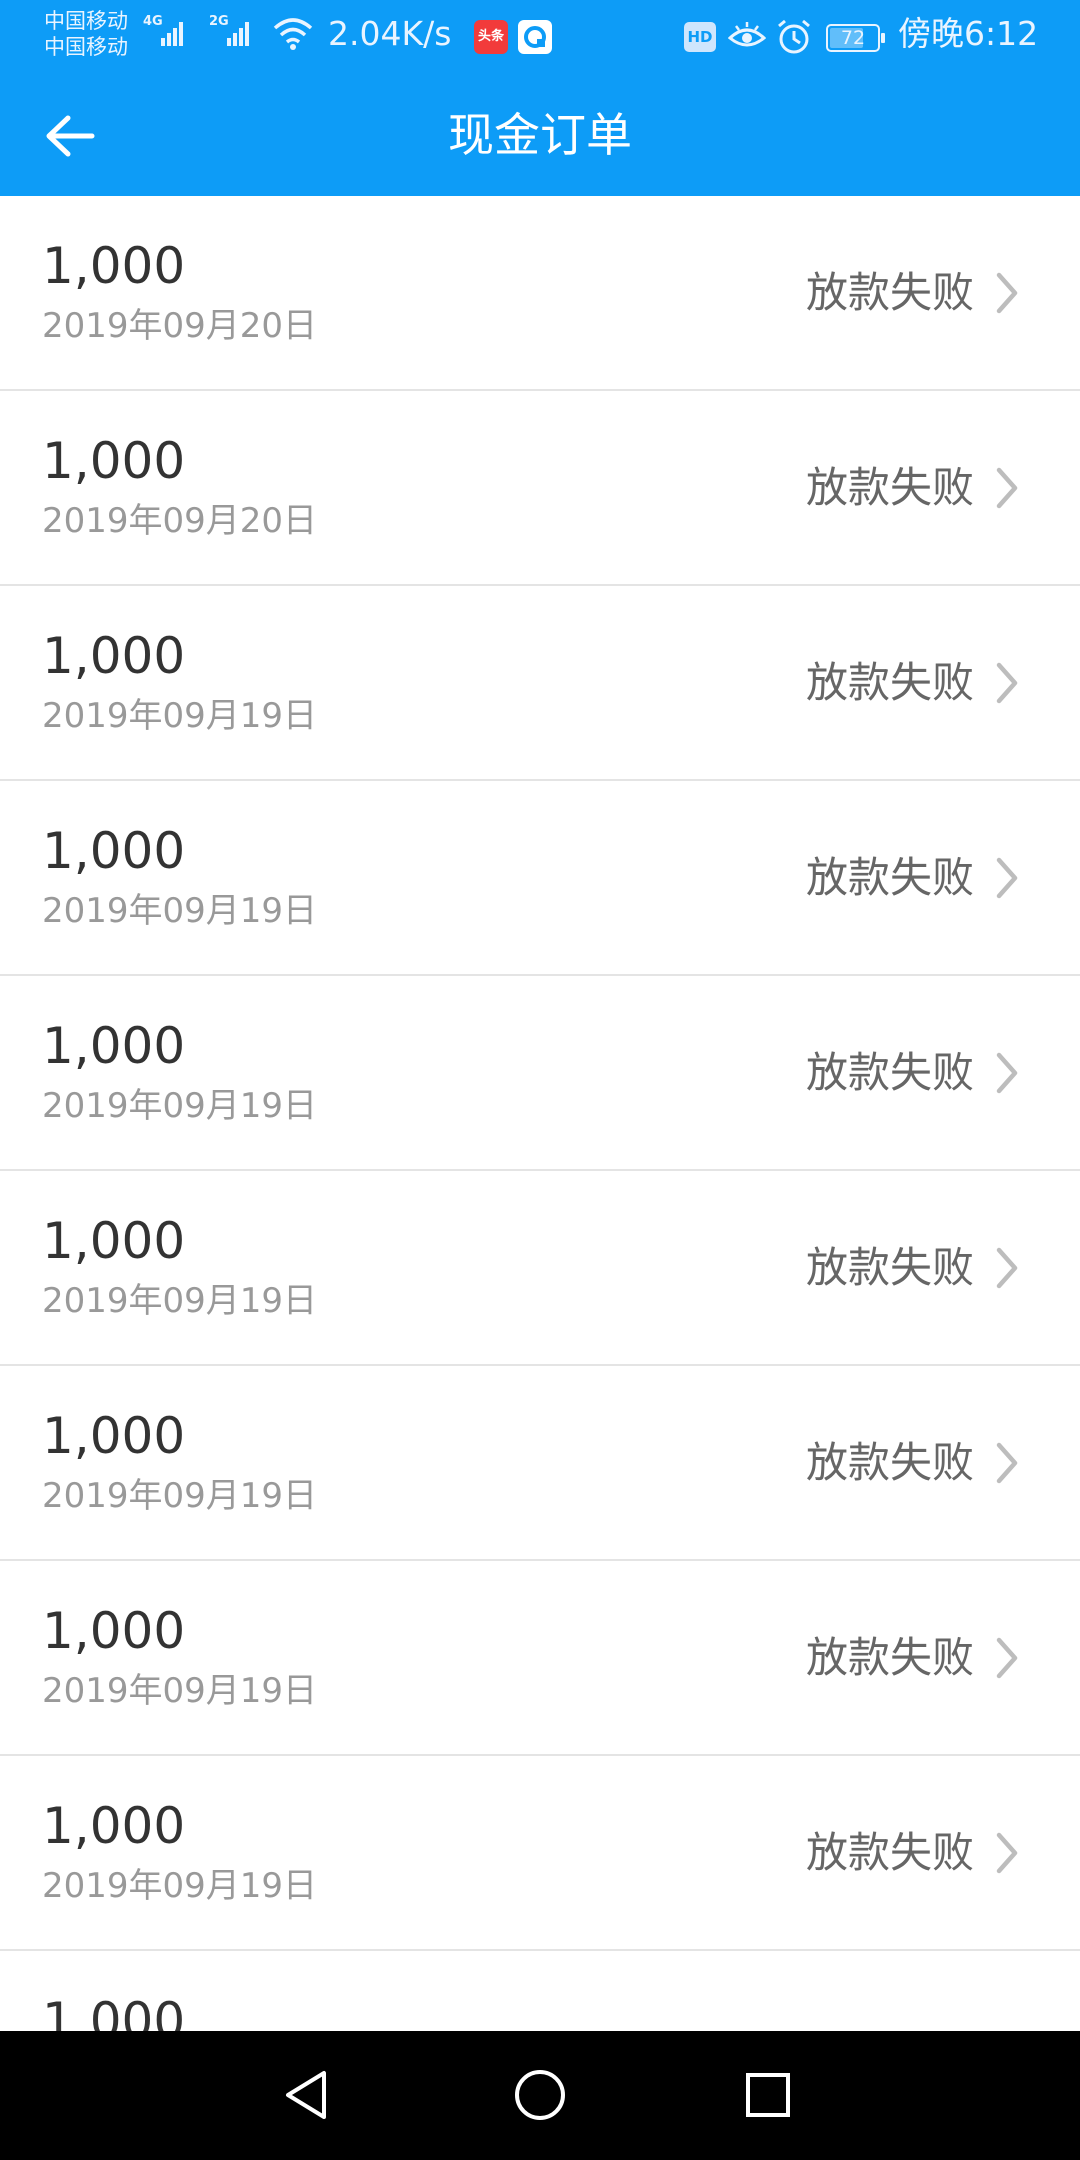  What do you see at coordinates (747, 39) in the screenshot?
I see `eye-icon` at bounding box center [747, 39].